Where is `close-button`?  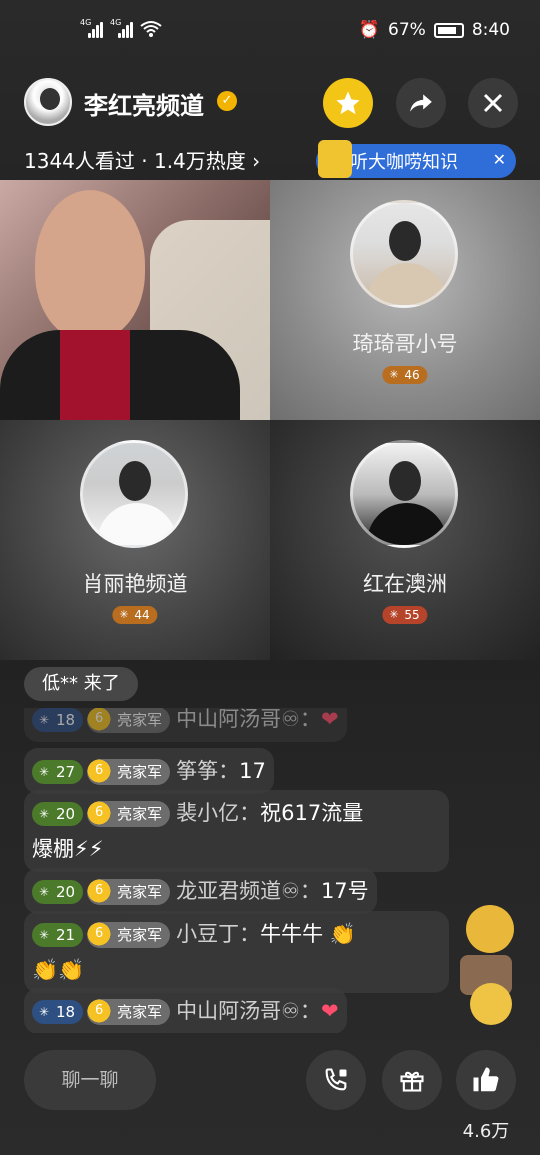 close-button is located at coordinates (493, 103).